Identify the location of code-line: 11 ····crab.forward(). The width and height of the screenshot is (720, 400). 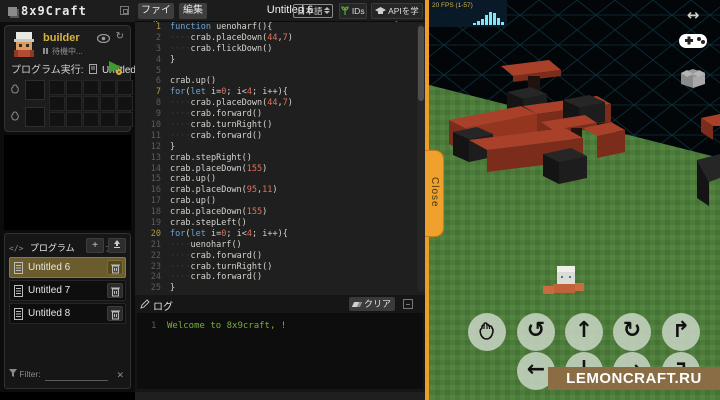
(206, 135).